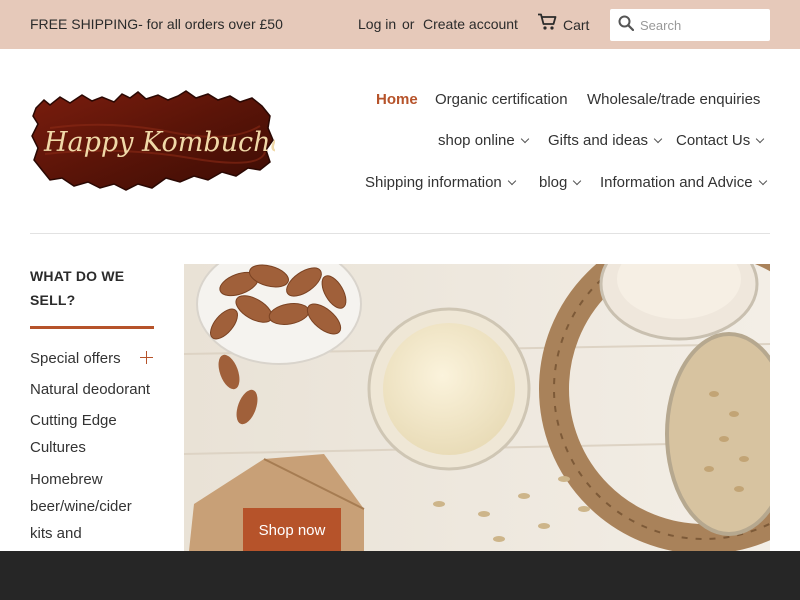 The width and height of the screenshot is (800, 600). Describe the element at coordinates (81, 506) in the screenshot. I see `sidebar-item-label-line: beer/wine/cider` at that location.